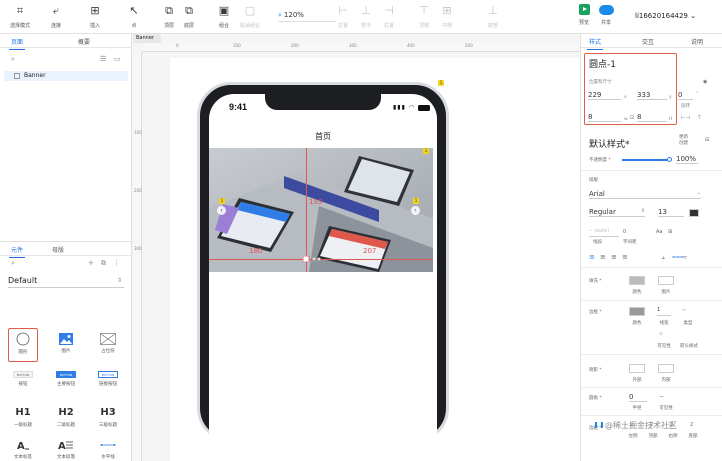 This screenshot has width=722, height=461. Describe the element at coordinates (224, 10) in the screenshot. I see `group-icon: ▣` at that location.